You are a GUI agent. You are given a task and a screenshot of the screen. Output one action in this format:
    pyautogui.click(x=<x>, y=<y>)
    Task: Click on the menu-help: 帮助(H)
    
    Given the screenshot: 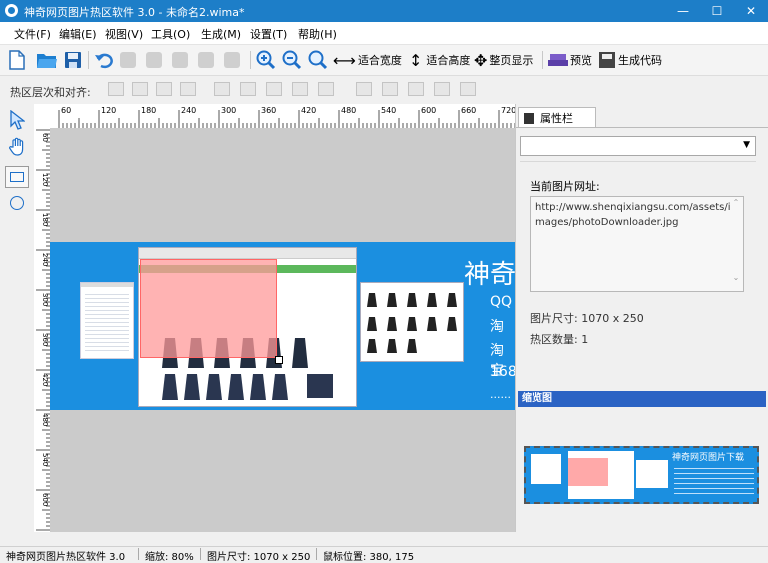 What is the action you would take?
    pyautogui.click(x=317, y=34)
    